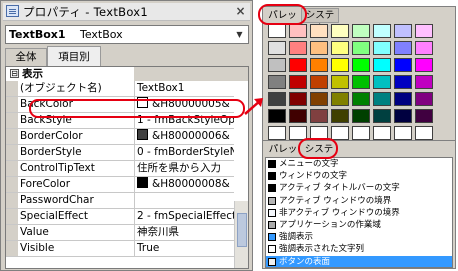  What do you see at coordinates (120, 233) in the screenshot?
I see `property-row: Value 神奈川県` at bounding box center [120, 233].